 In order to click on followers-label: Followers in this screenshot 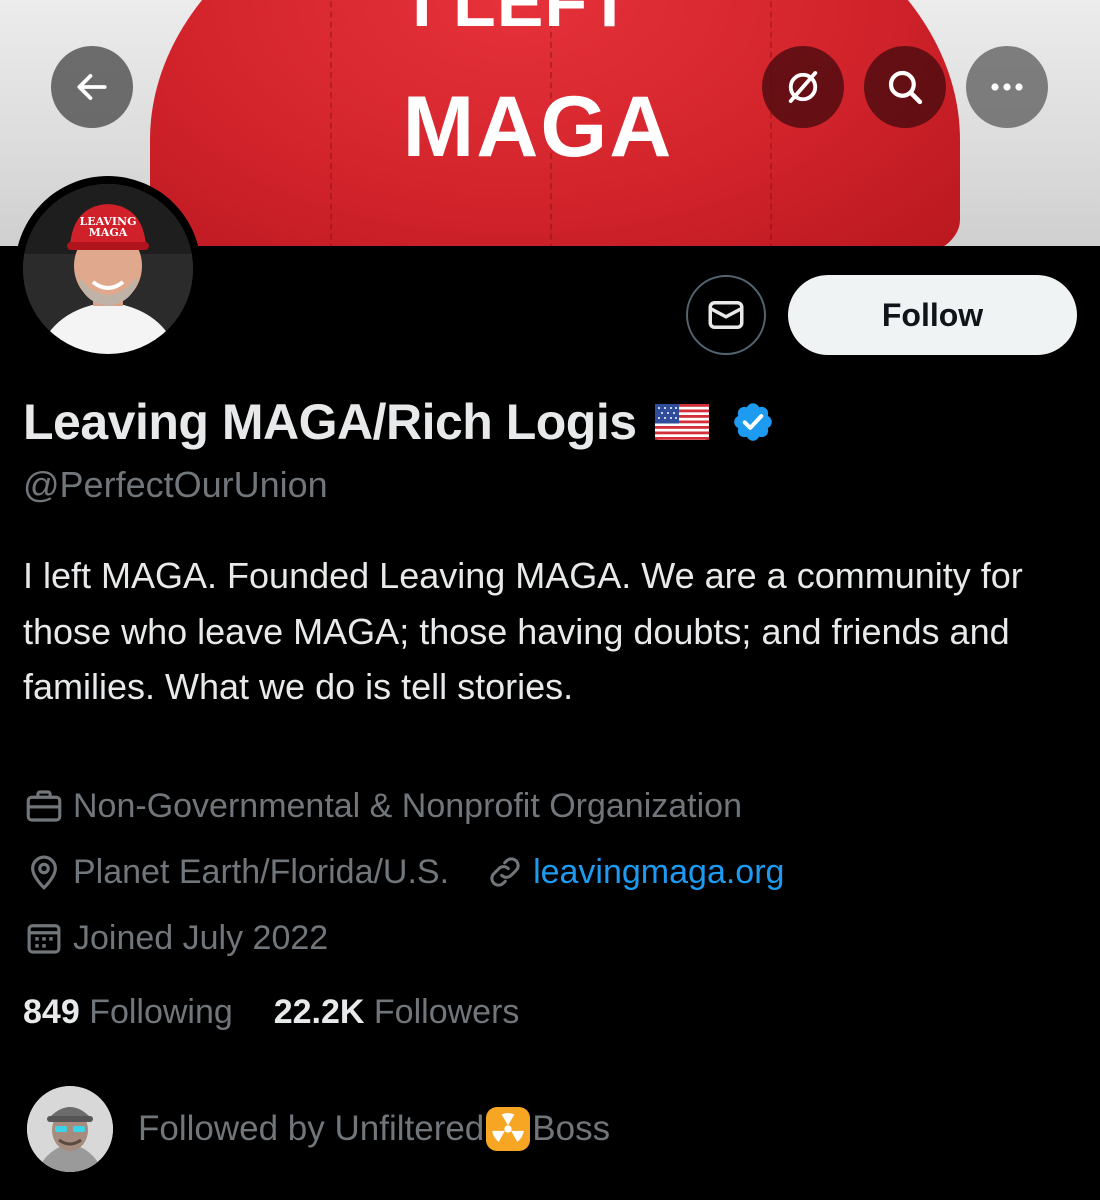, I will do `click(446, 1012)`.